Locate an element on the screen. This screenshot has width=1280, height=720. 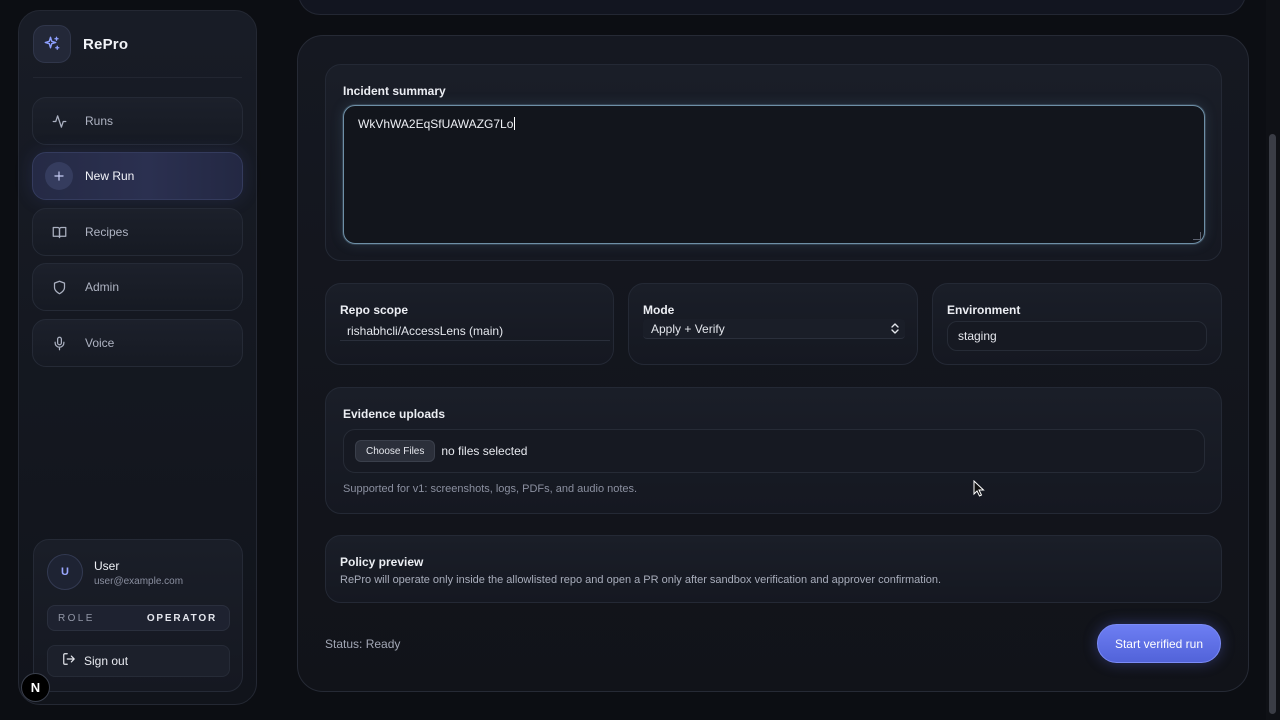
activity-icon is located at coordinates (59, 121).